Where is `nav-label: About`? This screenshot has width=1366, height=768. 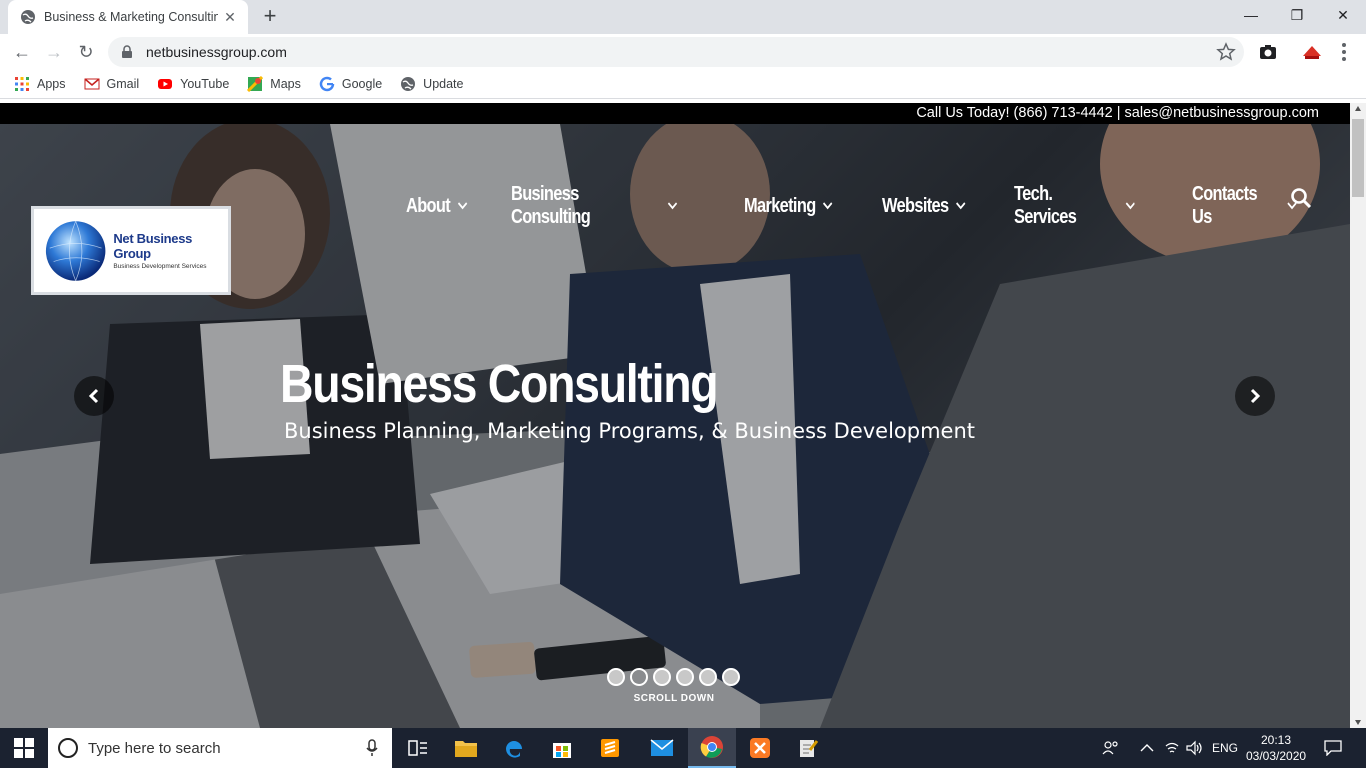
nav-label: About is located at coordinates (428, 205).